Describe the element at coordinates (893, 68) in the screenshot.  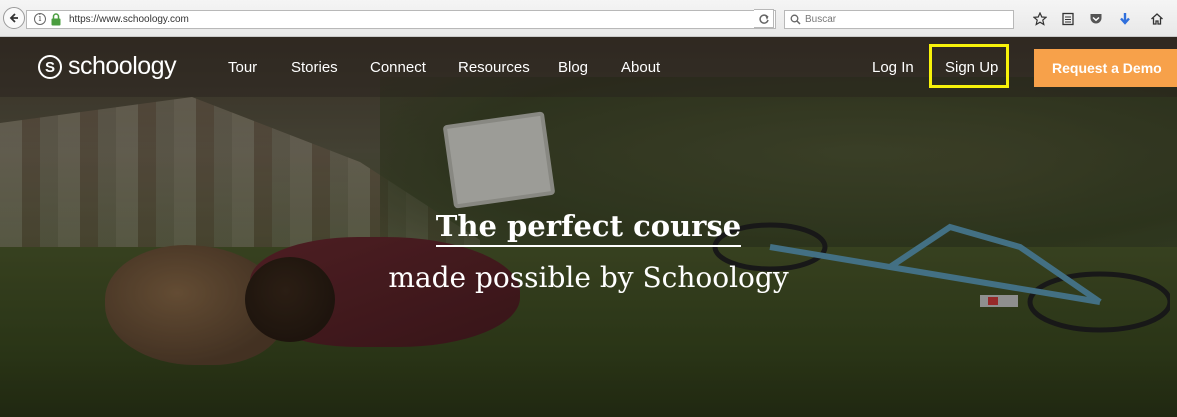
I see `login-link: Log In` at that location.